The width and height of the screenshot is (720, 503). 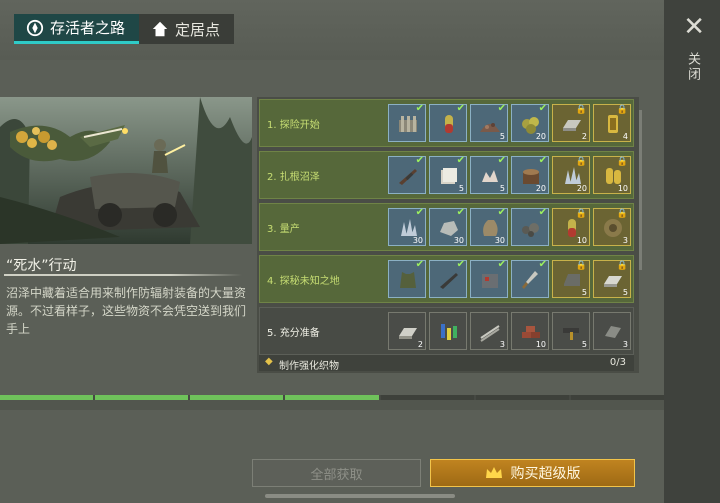 I want to click on house-icon, so click(x=160, y=29).